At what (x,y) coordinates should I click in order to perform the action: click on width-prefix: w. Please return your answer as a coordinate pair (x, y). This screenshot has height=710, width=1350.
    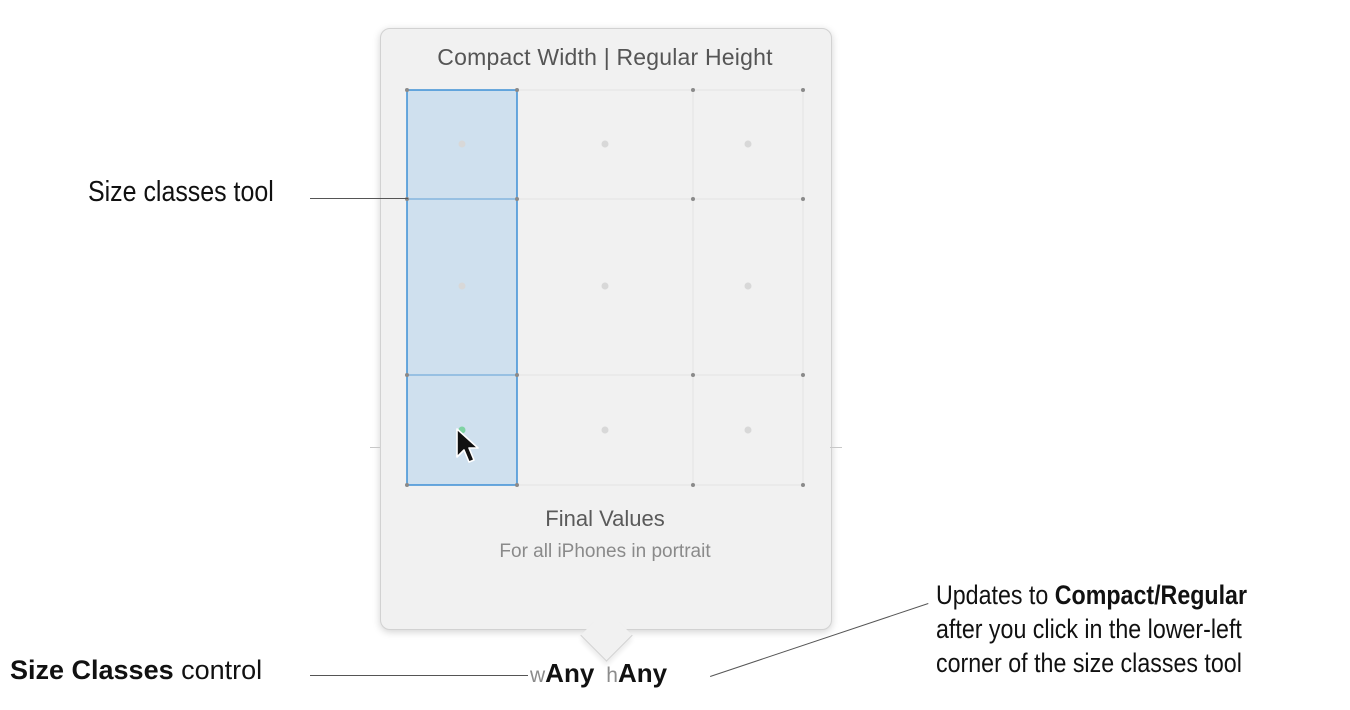
    Looking at the image, I should click on (538, 675).